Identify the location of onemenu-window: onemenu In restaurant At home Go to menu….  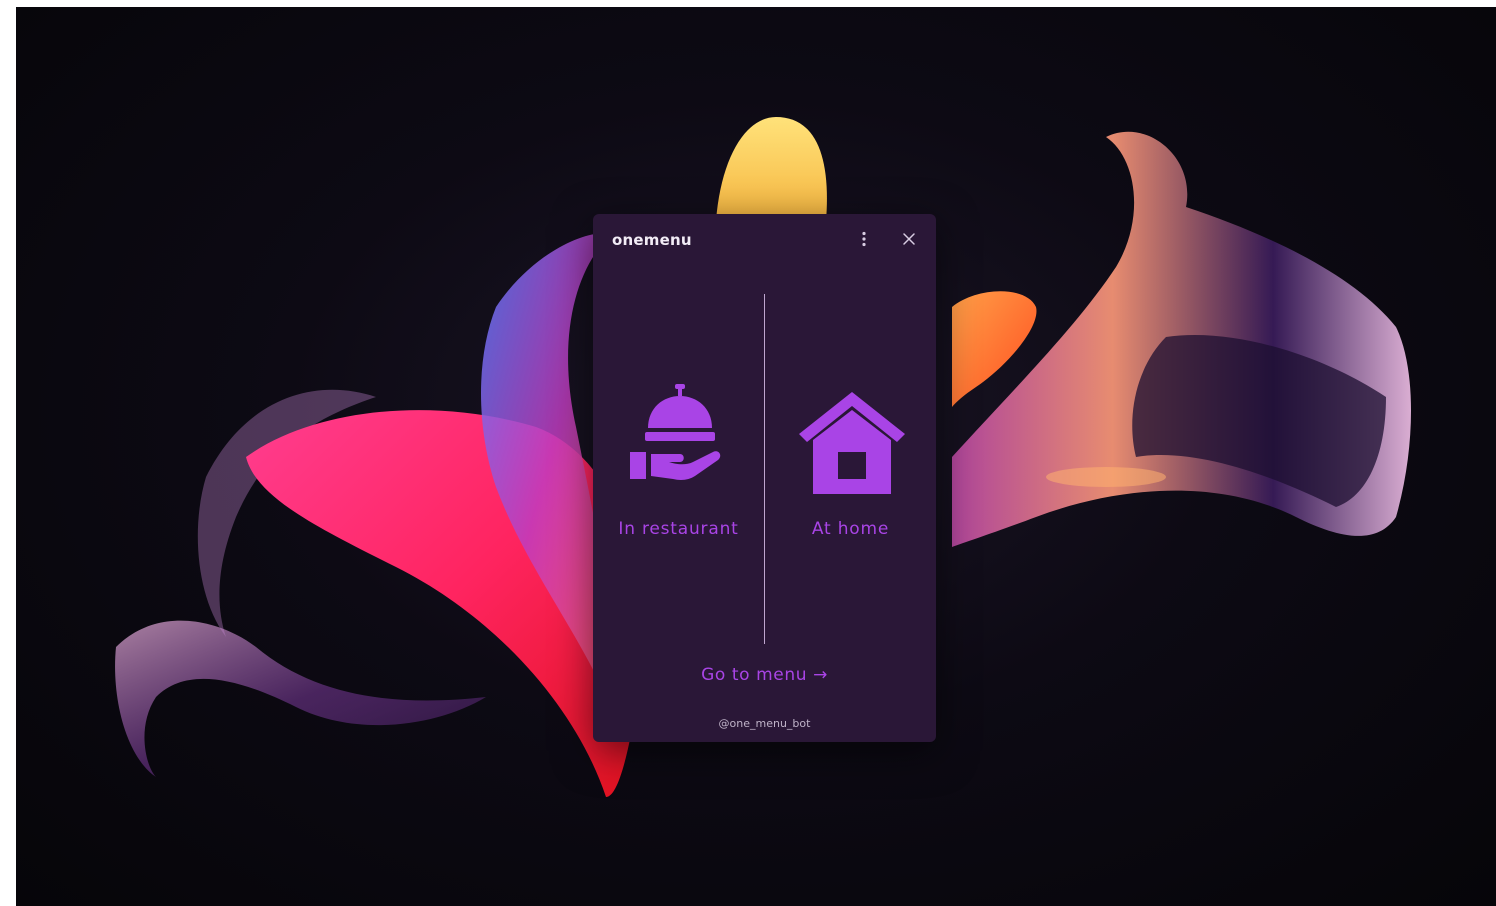
(764, 478).